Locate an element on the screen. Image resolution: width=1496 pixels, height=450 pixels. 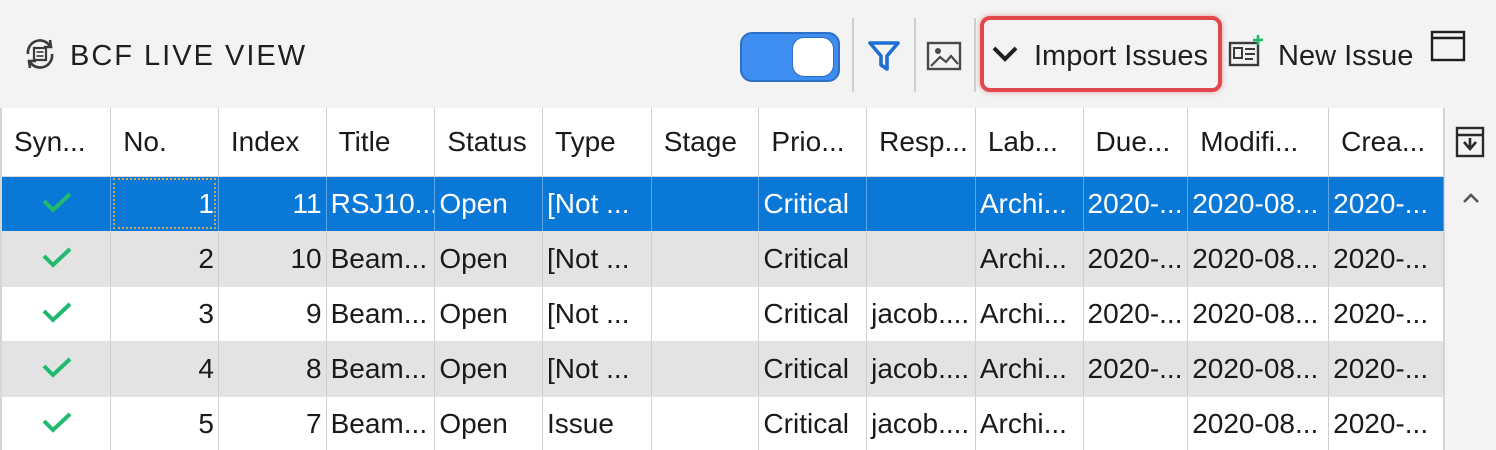
cell-no: 1 is located at coordinates (164, 204).